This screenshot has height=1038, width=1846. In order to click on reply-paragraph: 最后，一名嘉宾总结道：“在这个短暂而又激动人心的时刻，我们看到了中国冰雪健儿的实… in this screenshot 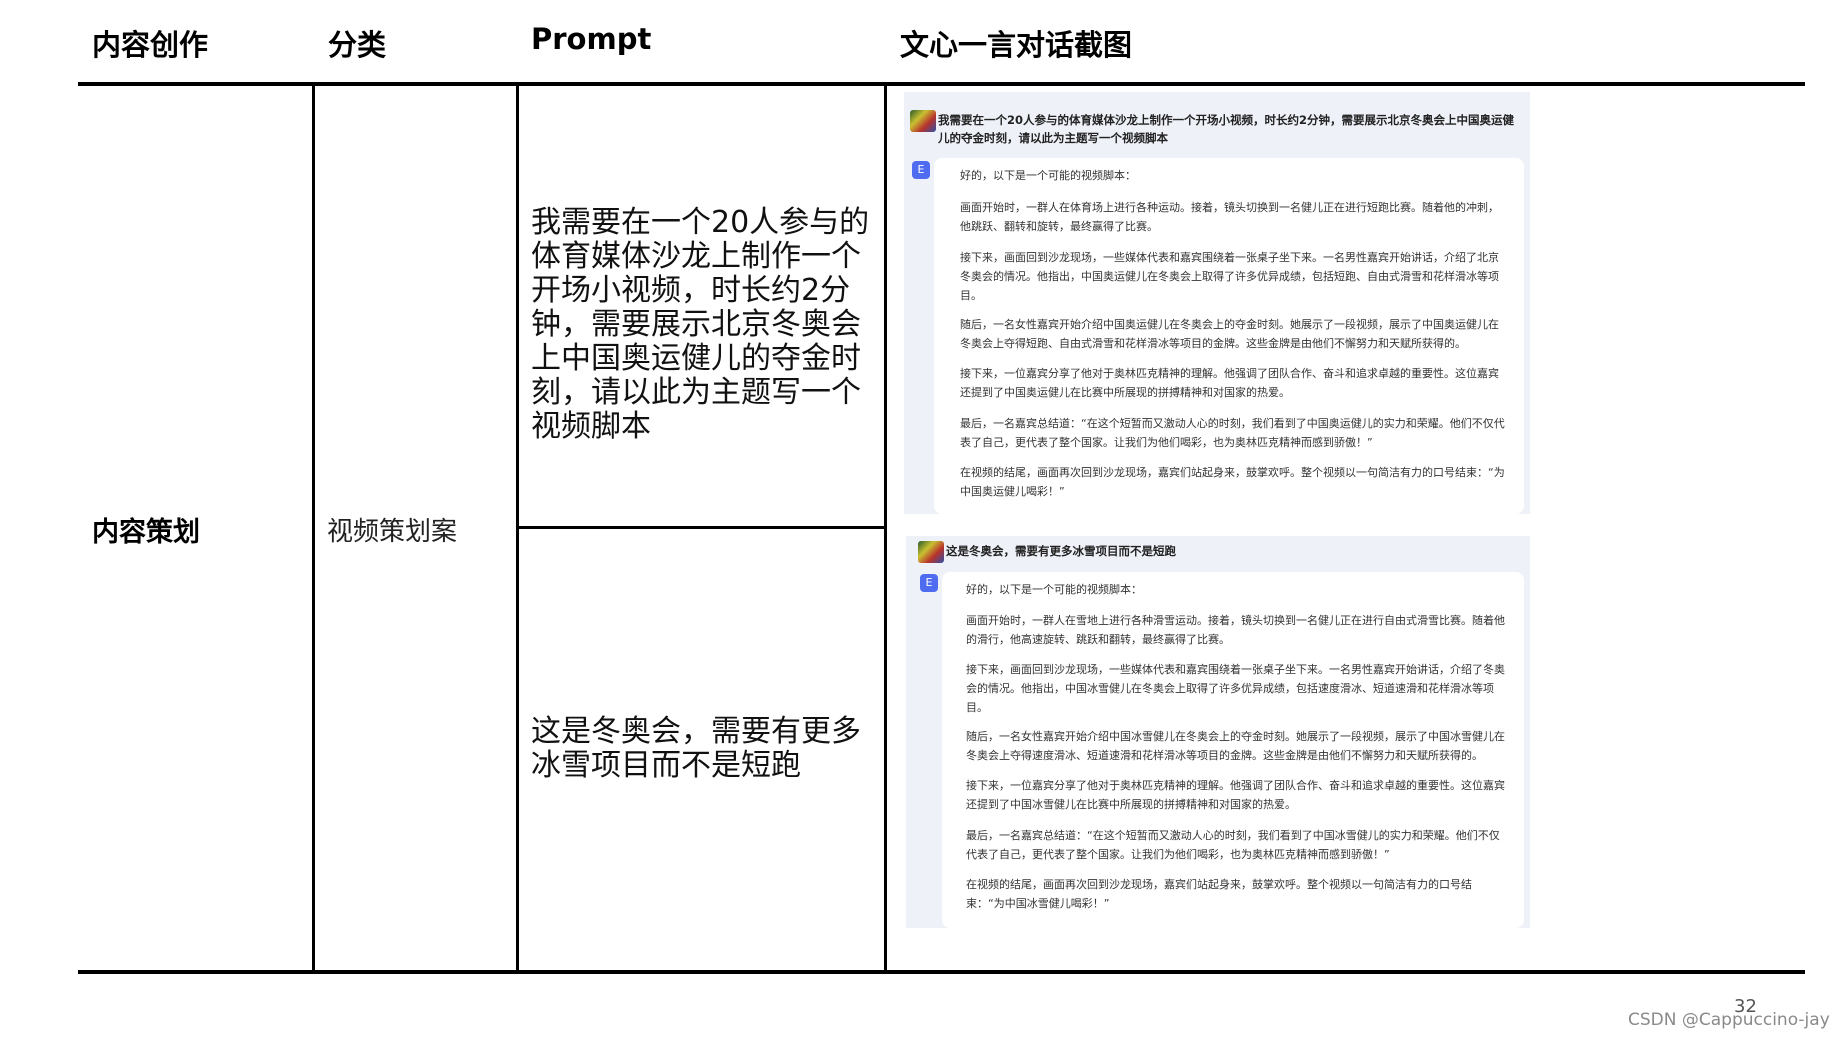, I will do `click(1233, 845)`.